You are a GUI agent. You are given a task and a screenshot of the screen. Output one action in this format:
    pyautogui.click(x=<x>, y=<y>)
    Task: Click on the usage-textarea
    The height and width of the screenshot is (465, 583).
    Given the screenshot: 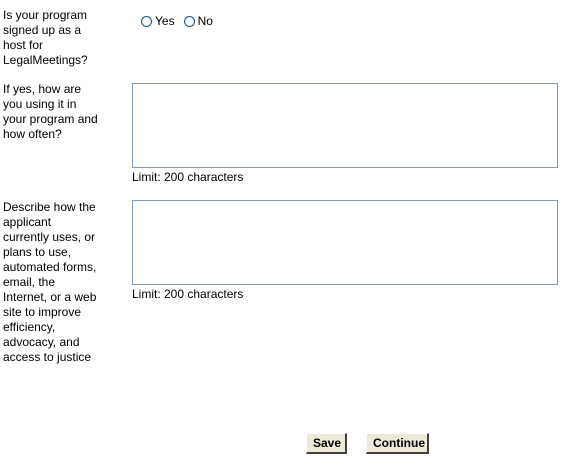 What is the action you would take?
    pyautogui.click(x=345, y=125)
    